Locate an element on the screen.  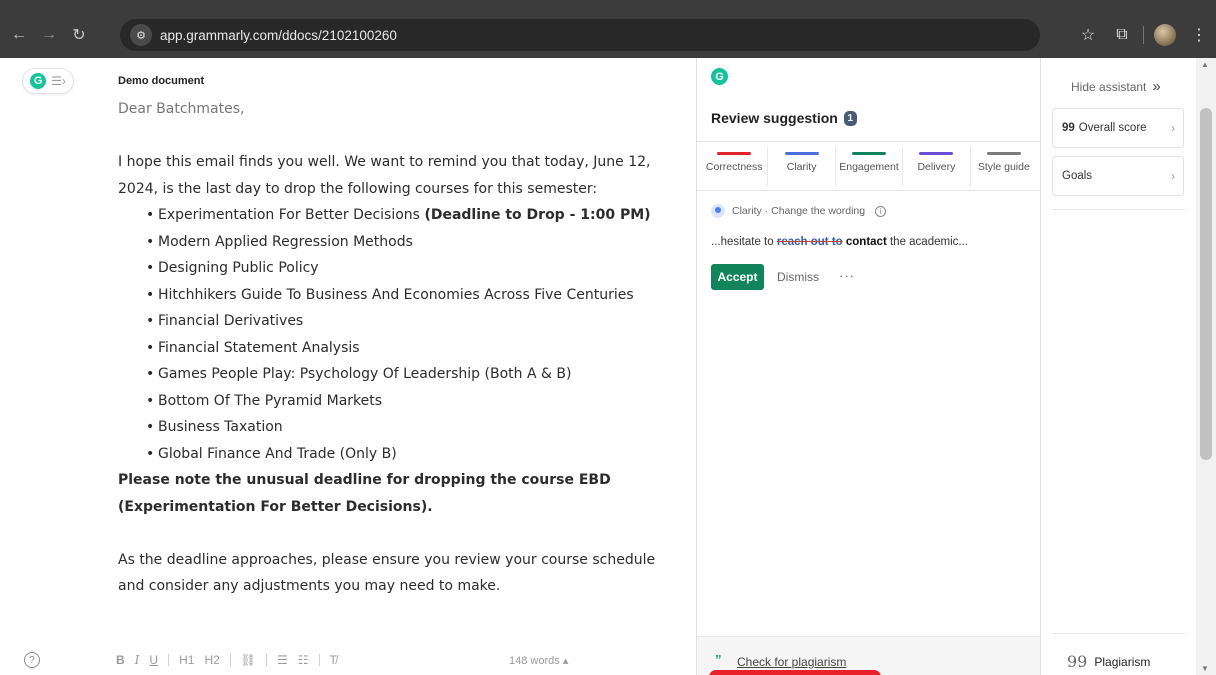
address-bar: ⚙ app.grammarly.com/ddocs/2102100260 is located at coordinates (580, 35).